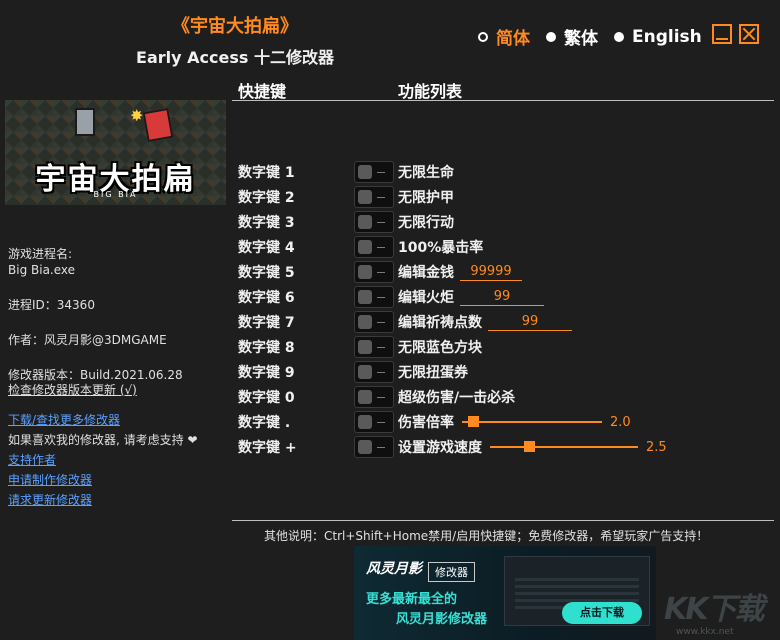  I want to click on process-value: Big Bia.exe, so click(42, 270).